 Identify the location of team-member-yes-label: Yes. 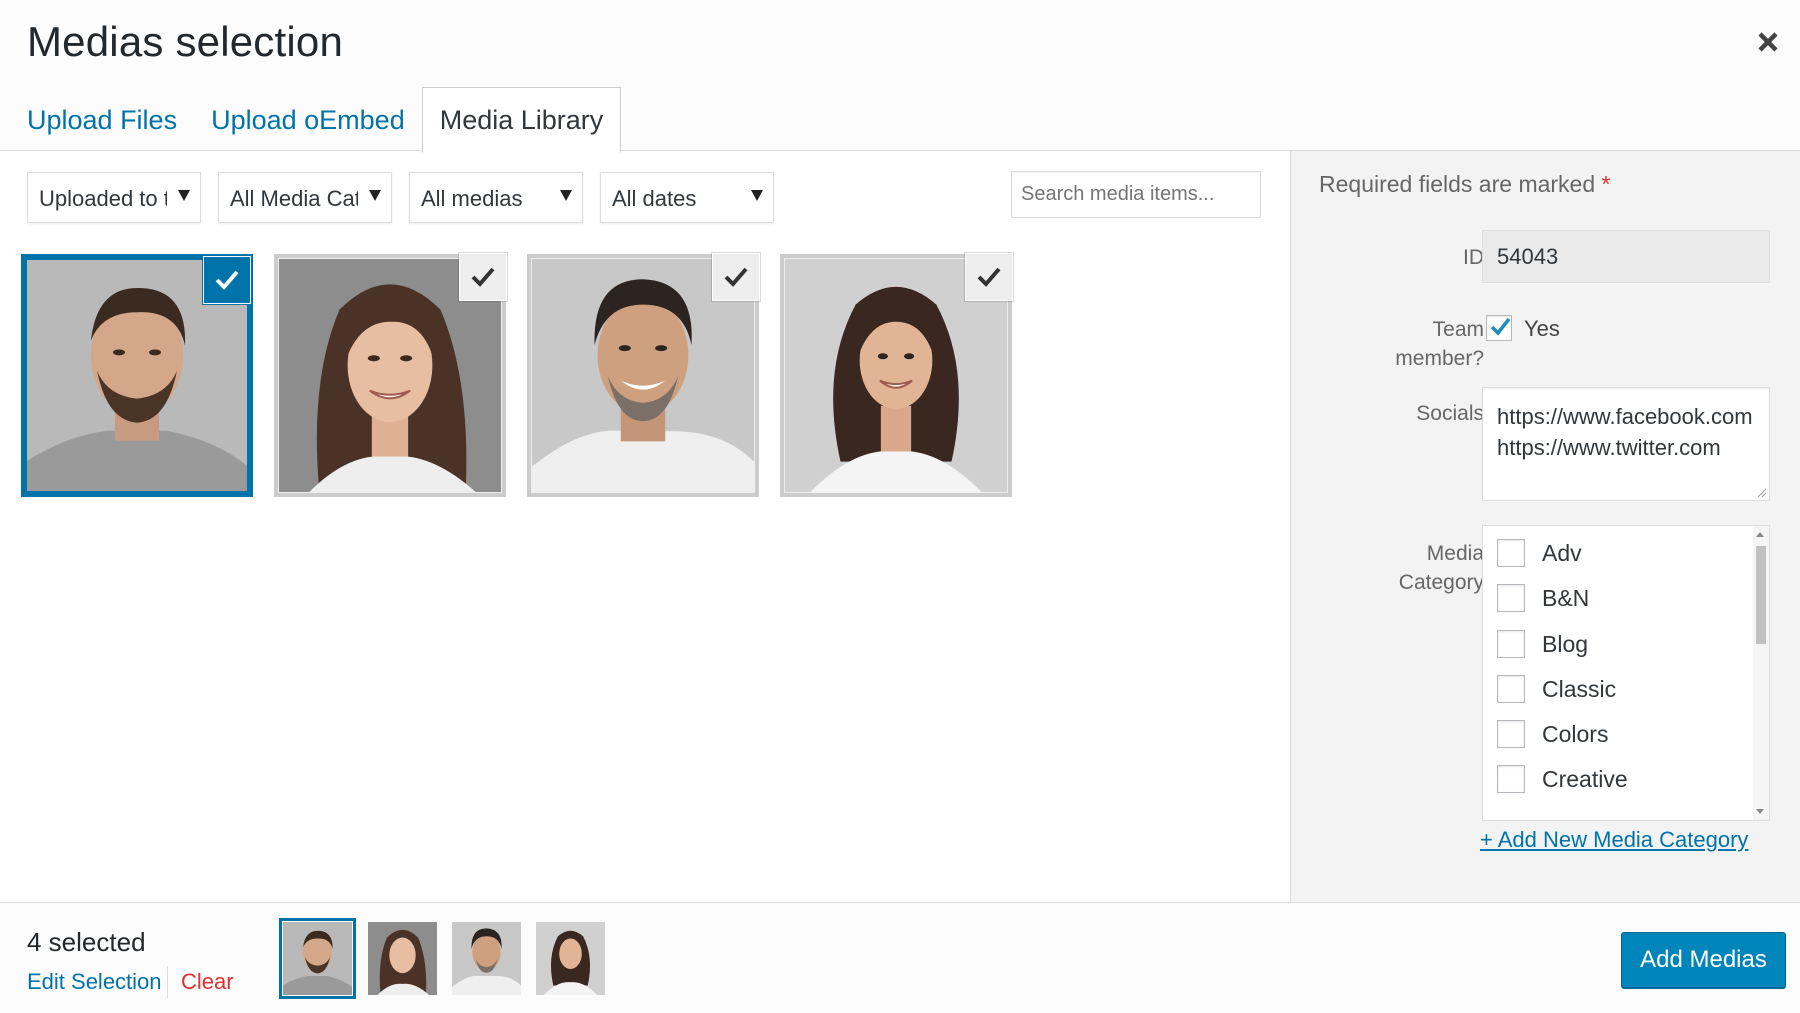
(1542, 328).